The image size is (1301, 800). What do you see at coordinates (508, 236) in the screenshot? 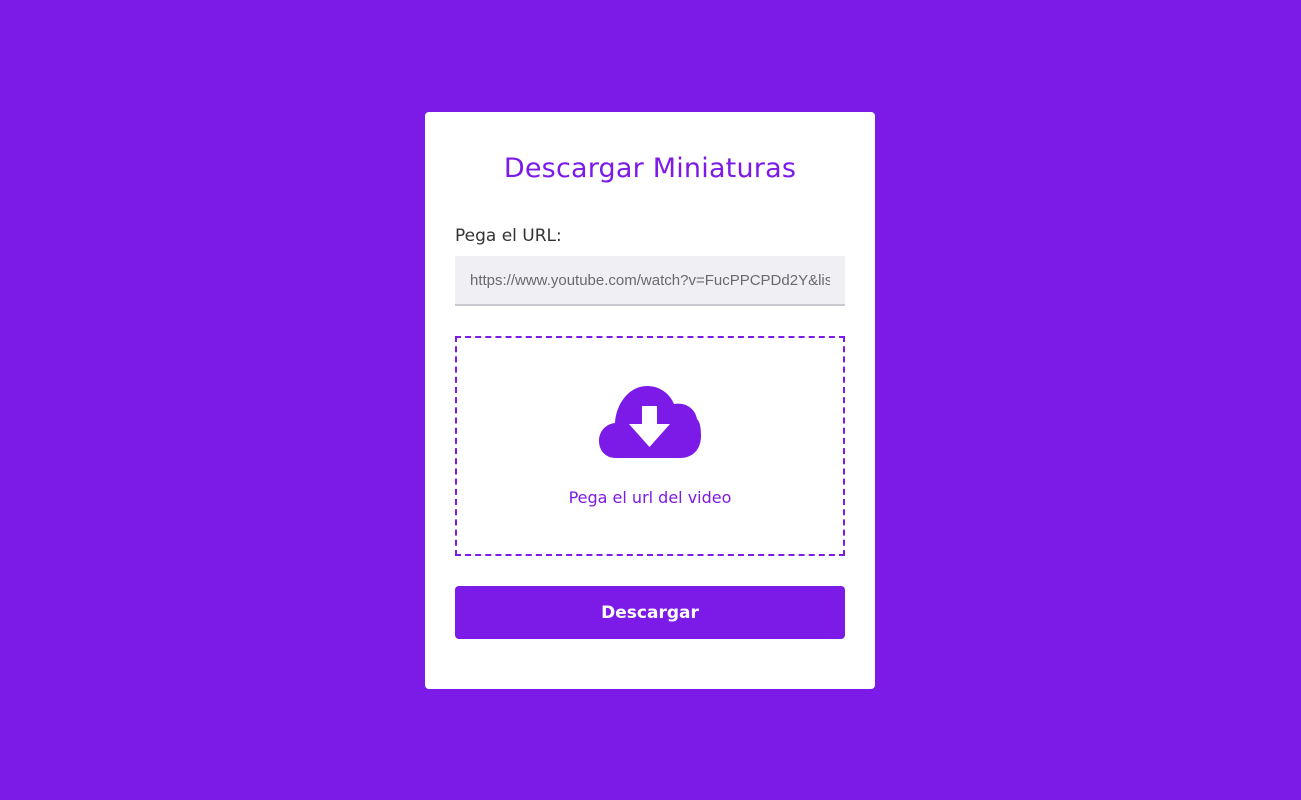
I see `url-label: Pega el URL:` at bounding box center [508, 236].